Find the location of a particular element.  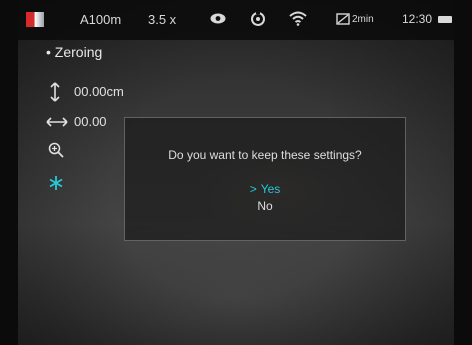

timer-readout: 2min is located at coordinates (363, 19).